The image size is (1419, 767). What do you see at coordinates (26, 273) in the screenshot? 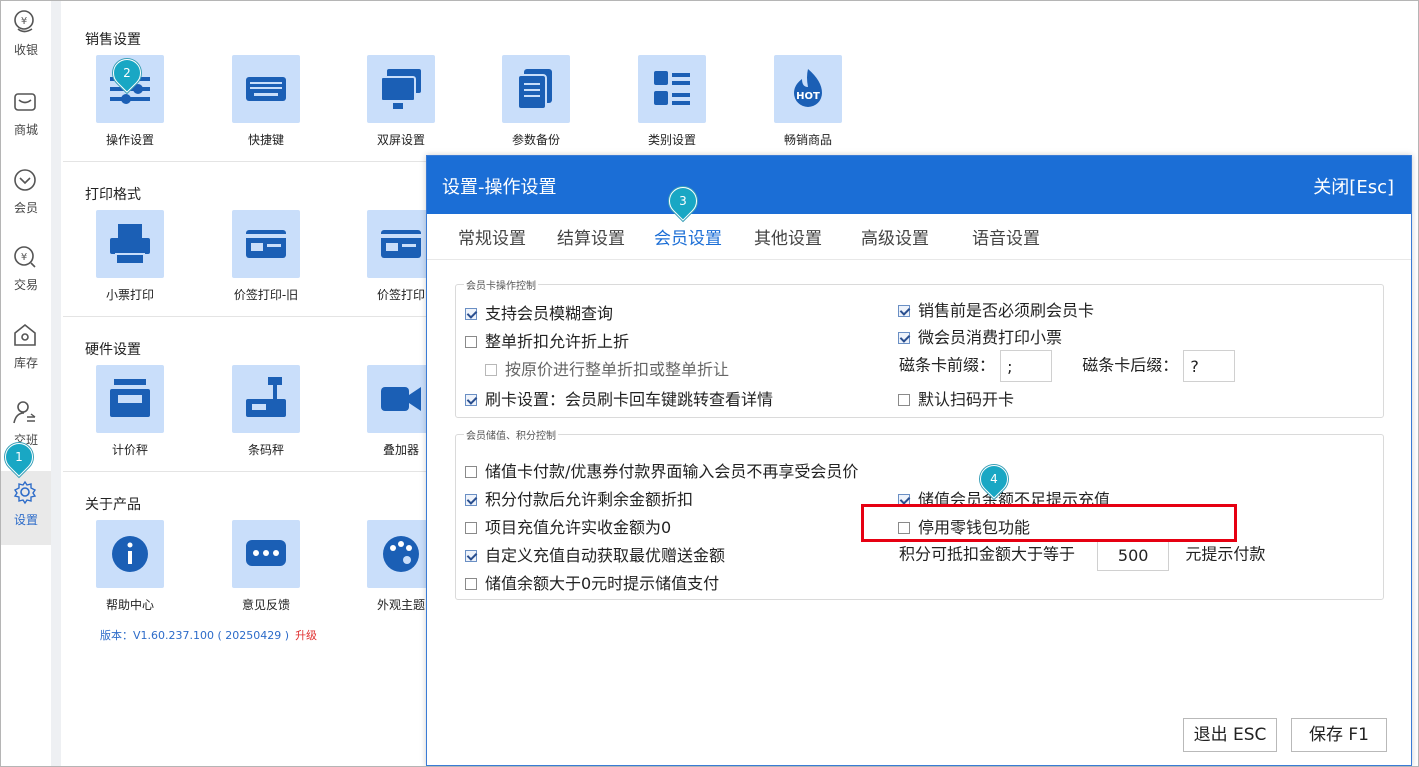
I see `nav-item-trade: ¥ 交易` at bounding box center [26, 273].